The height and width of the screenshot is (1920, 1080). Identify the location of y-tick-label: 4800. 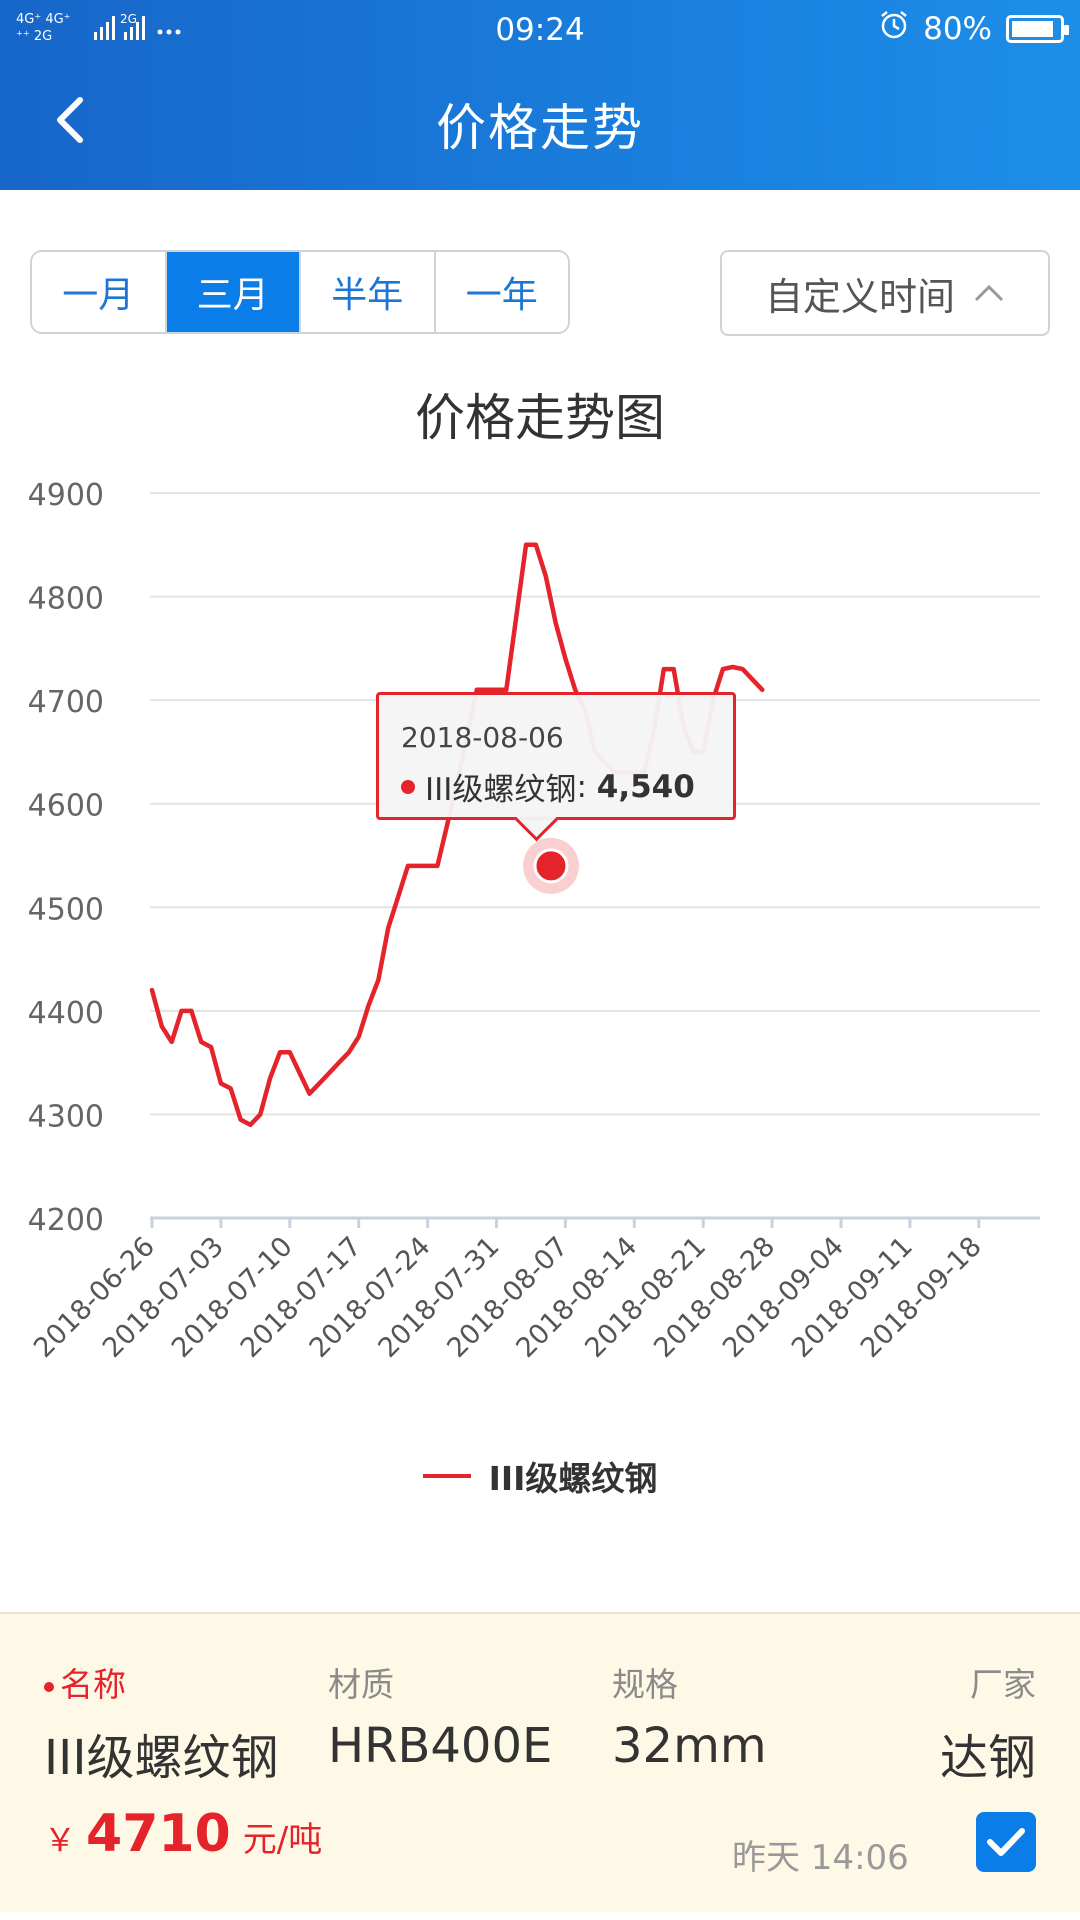
(66, 599).